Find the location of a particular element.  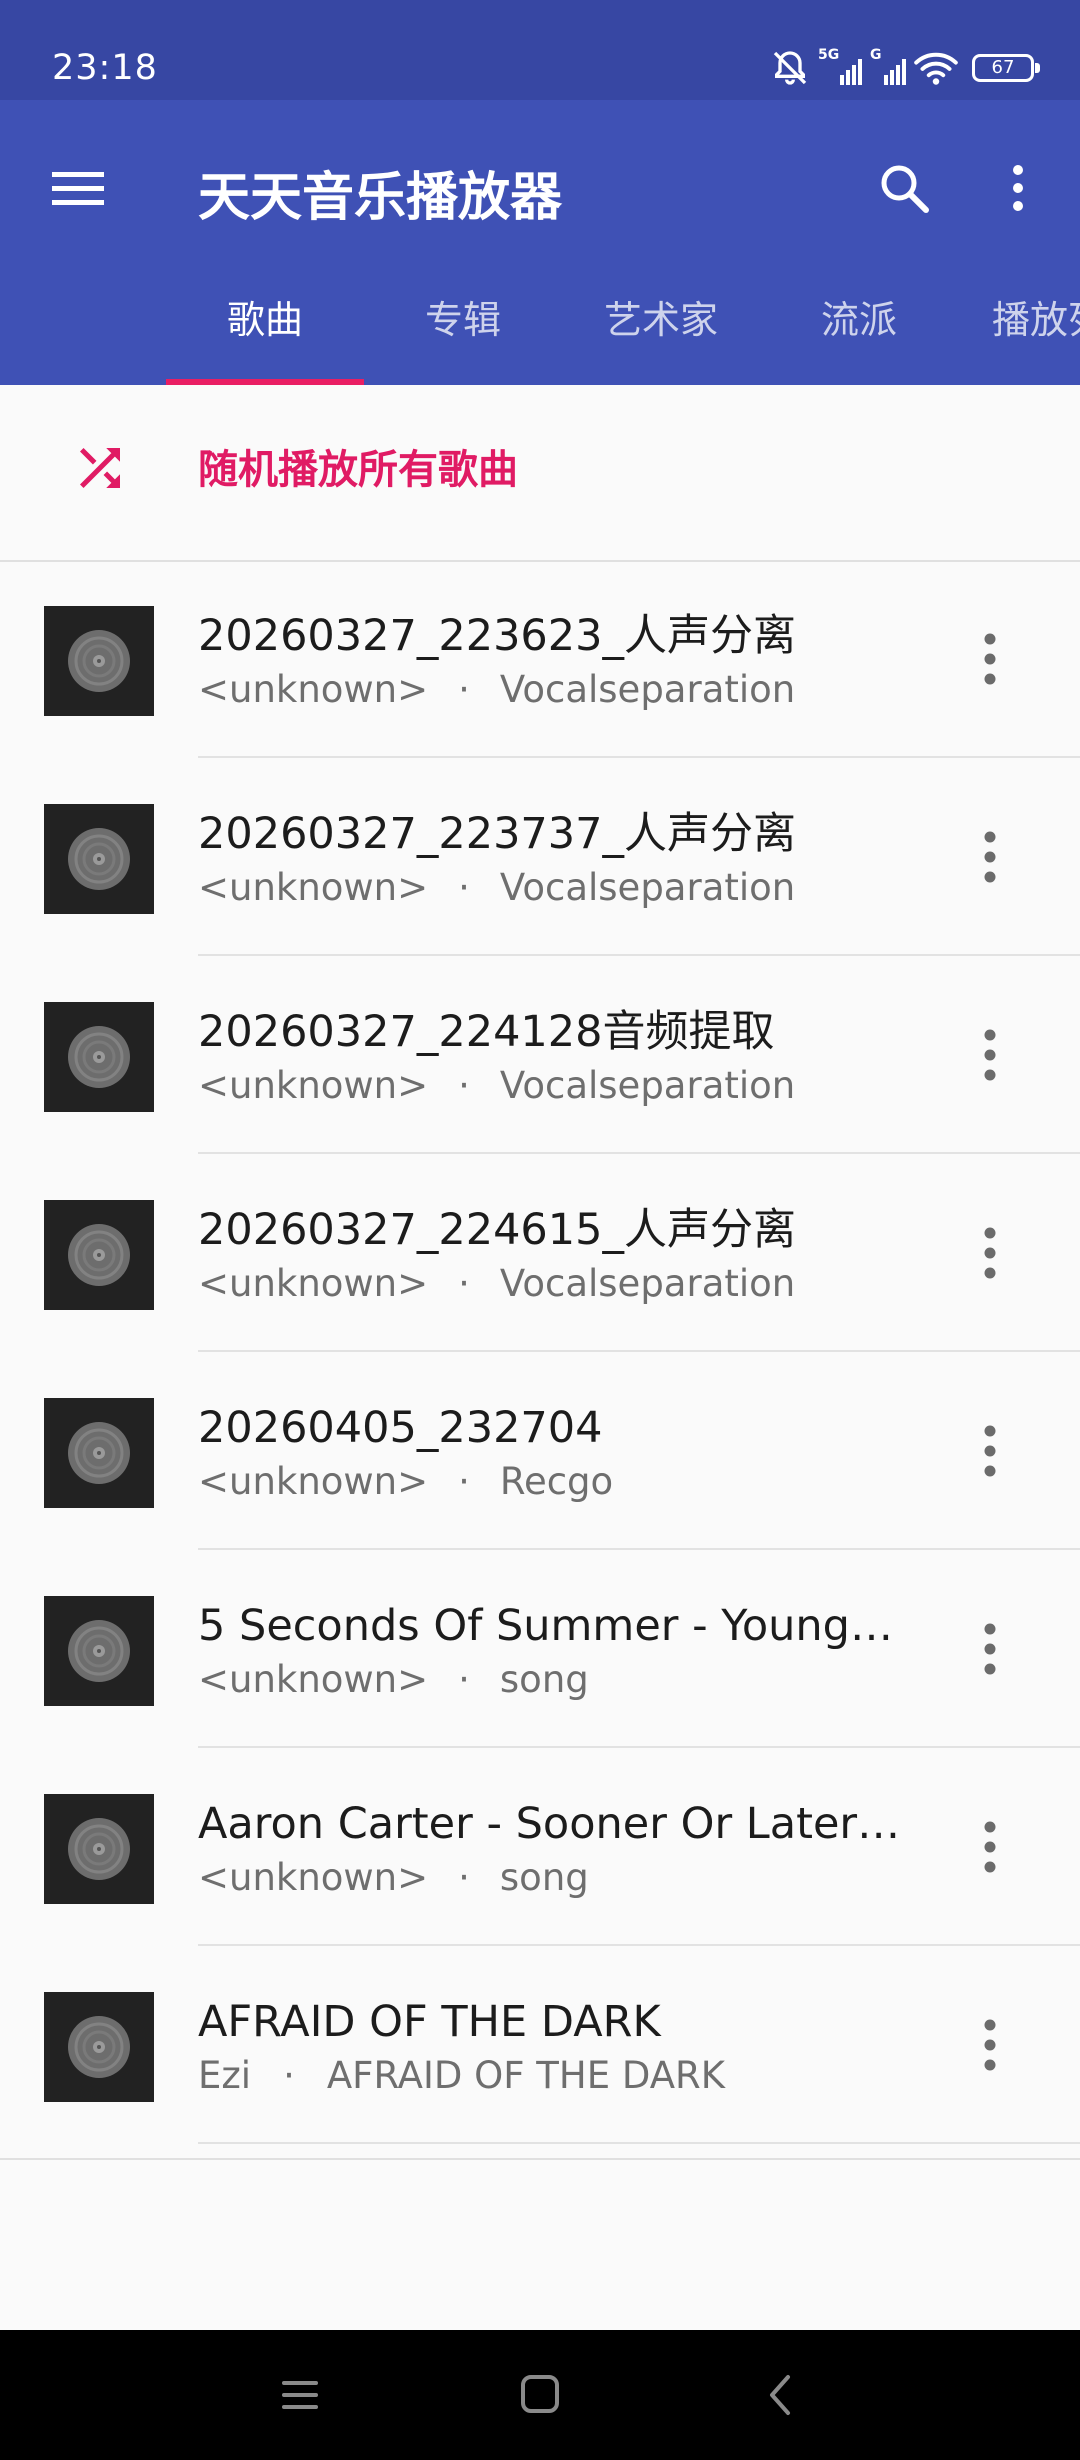

network-g-label: G is located at coordinates (876, 55).